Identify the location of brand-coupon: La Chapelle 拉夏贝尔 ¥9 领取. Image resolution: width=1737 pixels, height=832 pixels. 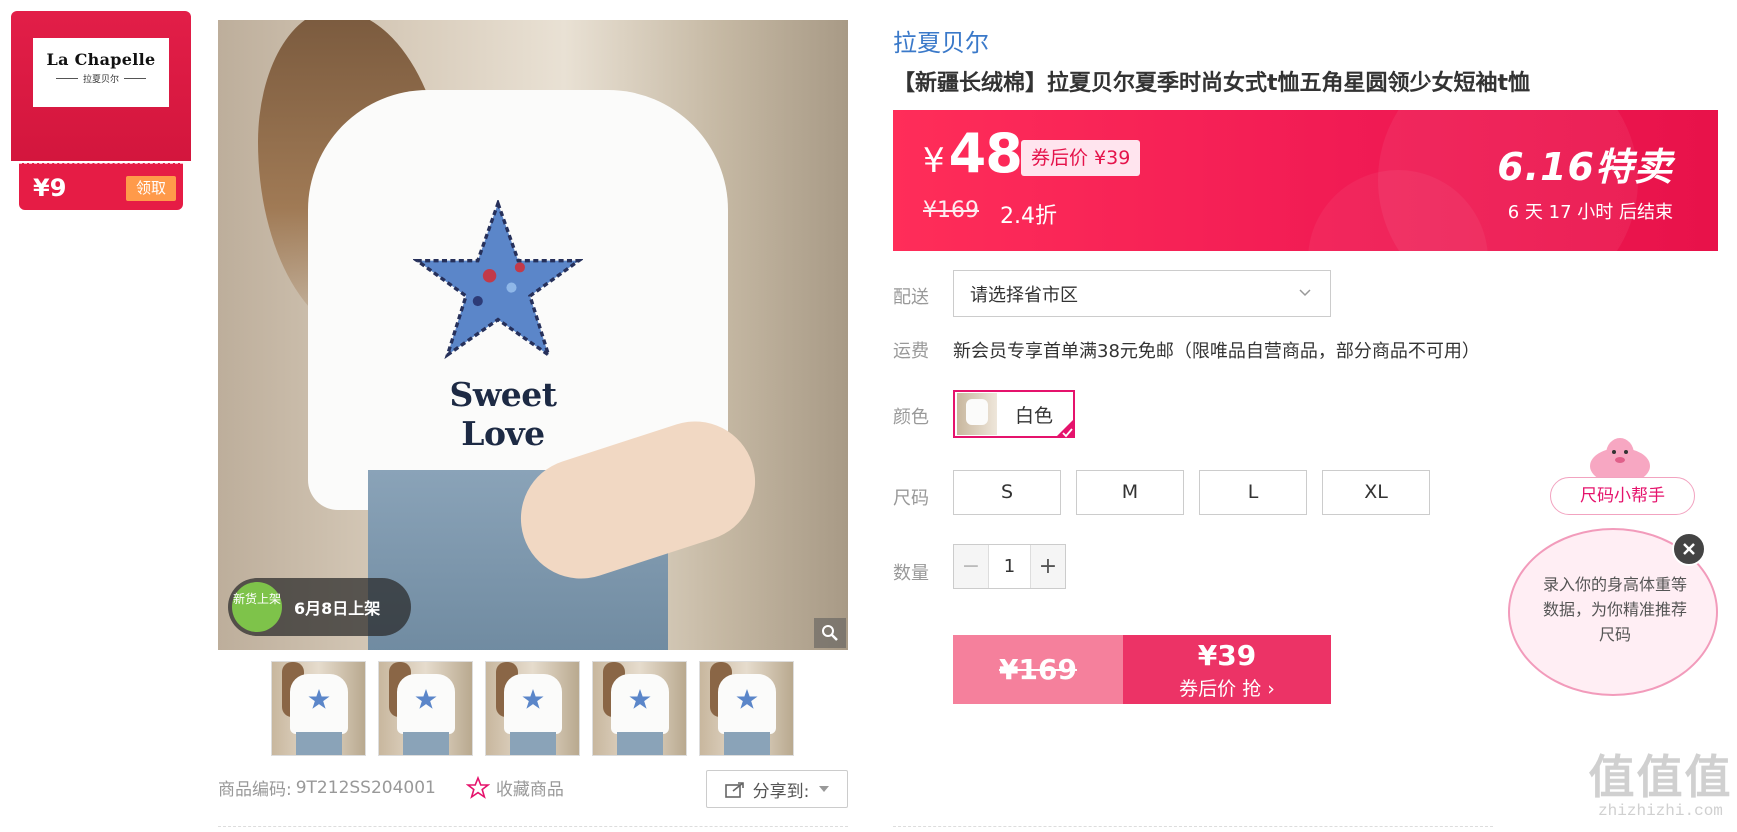
(101, 113).